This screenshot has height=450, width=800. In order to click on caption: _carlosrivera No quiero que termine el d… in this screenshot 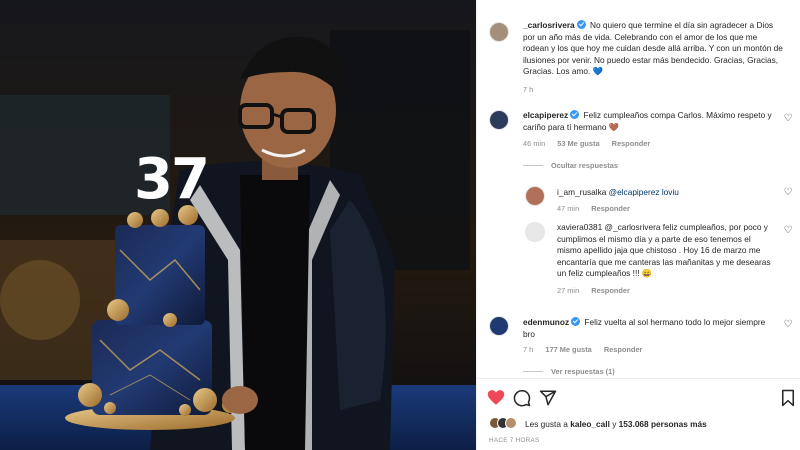, I will do `click(654, 49)`.